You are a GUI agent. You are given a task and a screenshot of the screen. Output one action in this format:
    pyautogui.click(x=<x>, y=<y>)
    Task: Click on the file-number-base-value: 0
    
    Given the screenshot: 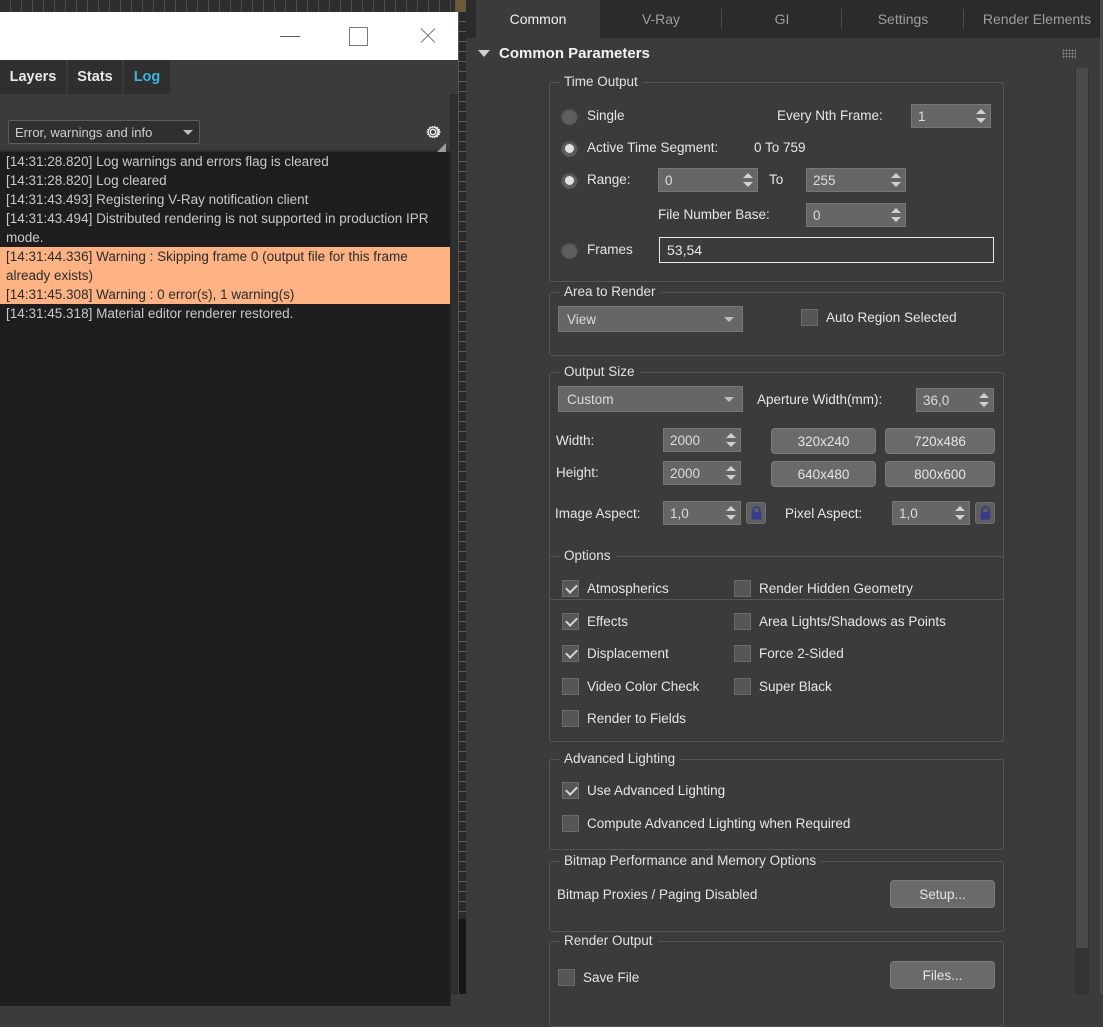 What is the action you would take?
    pyautogui.click(x=817, y=215)
    